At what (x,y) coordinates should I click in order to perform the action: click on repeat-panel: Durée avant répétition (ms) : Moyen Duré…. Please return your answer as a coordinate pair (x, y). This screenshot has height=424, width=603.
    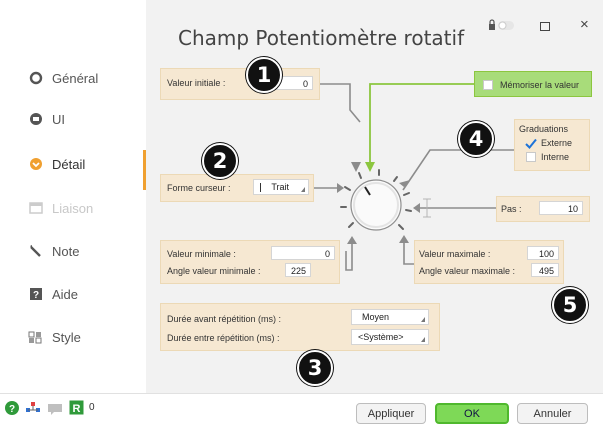
    Looking at the image, I should click on (300, 327).